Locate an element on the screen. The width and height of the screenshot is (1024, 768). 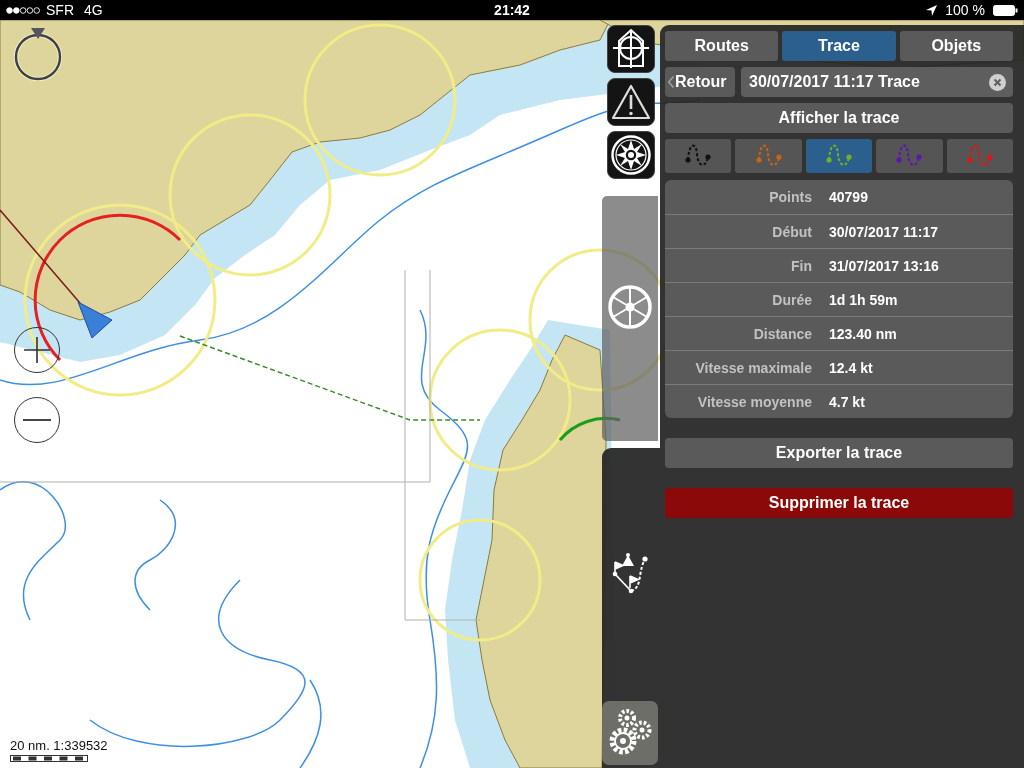
back-button: Retour is located at coordinates (700, 82).